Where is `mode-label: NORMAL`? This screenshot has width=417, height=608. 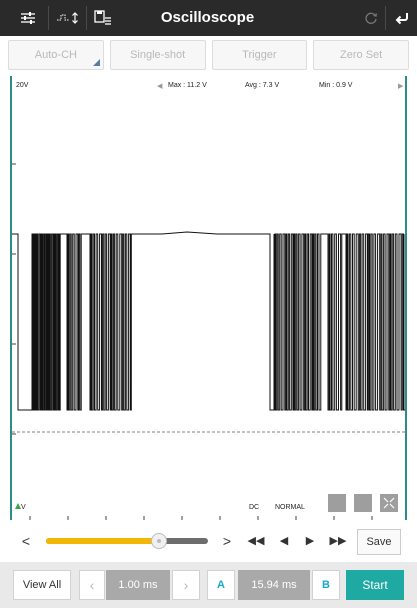
mode-label: NORMAL is located at coordinates (290, 507).